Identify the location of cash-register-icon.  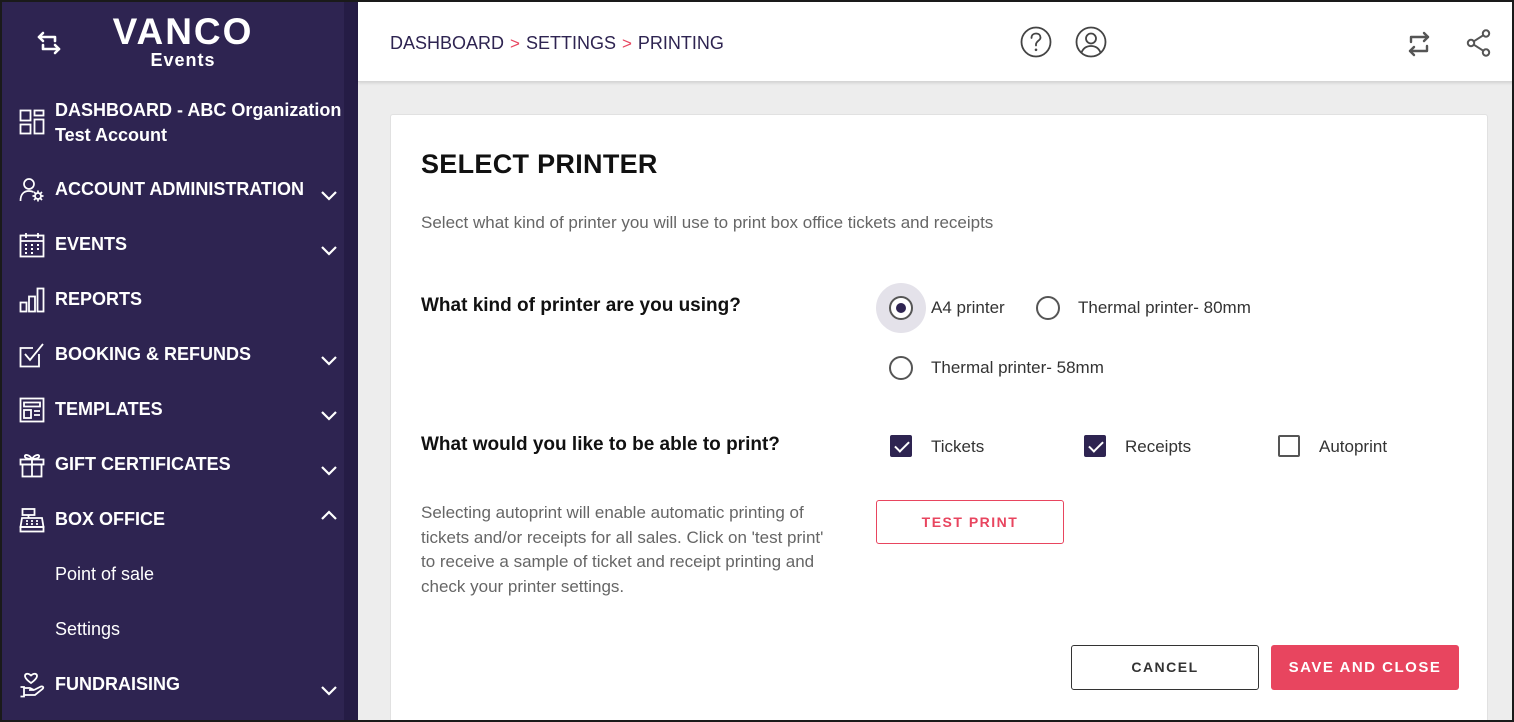
(32, 520).